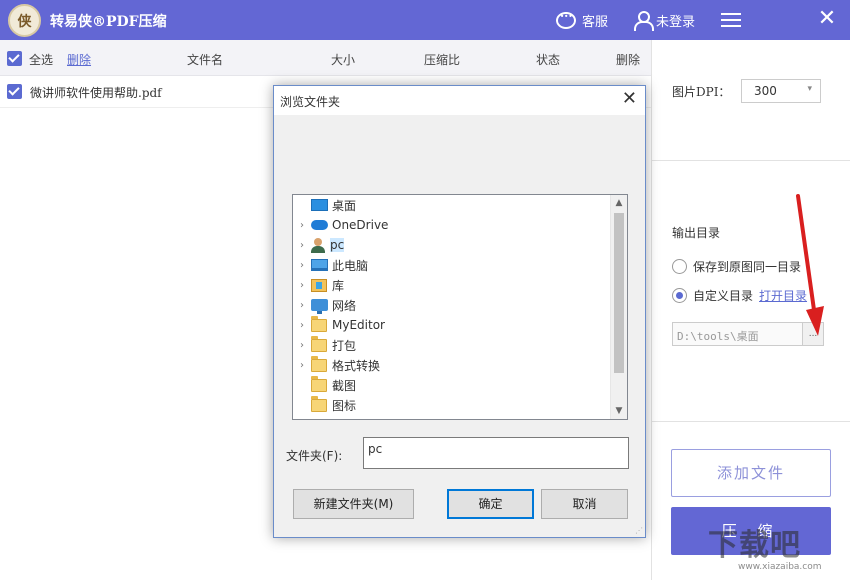 The height and width of the screenshot is (580, 850). I want to click on dpi-value: 300, so click(765, 91).